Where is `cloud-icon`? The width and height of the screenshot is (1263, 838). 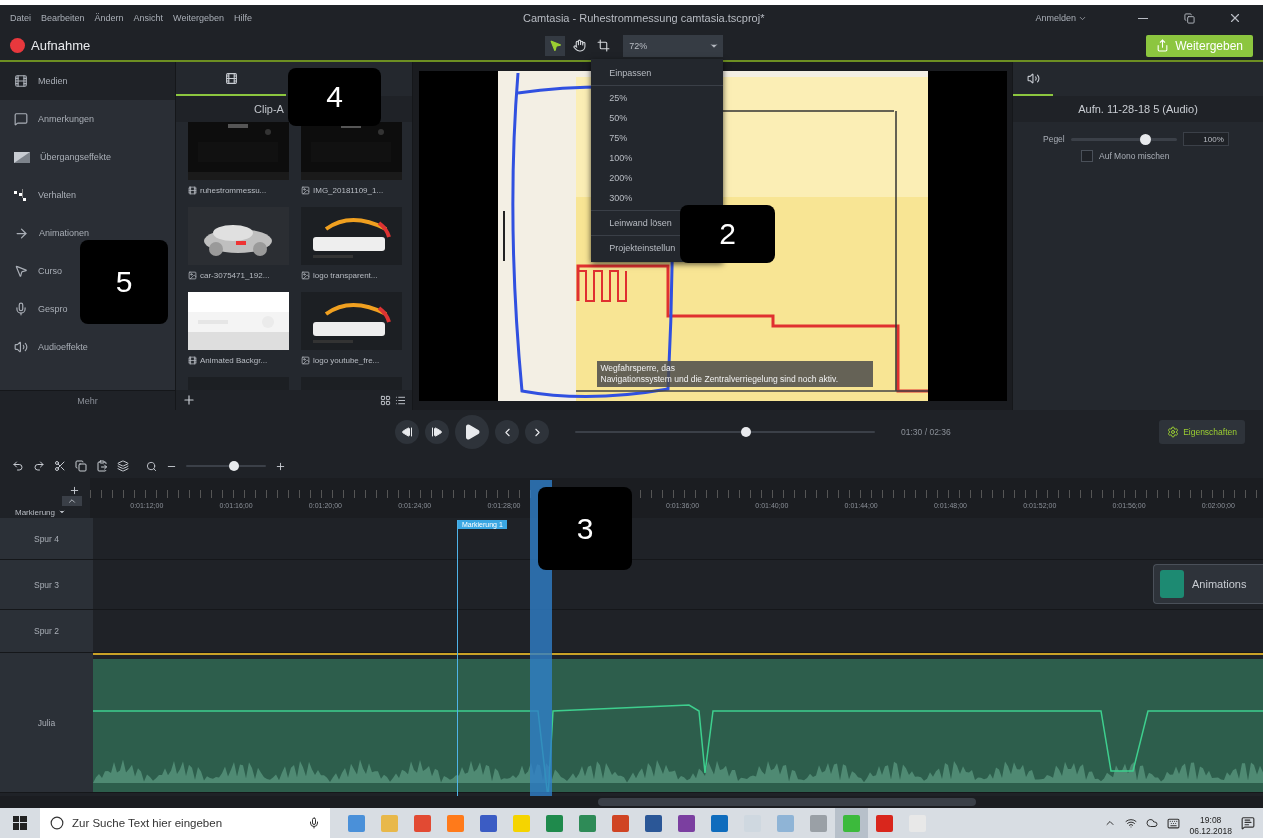 cloud-icon is located at coordinates (1152, 823).